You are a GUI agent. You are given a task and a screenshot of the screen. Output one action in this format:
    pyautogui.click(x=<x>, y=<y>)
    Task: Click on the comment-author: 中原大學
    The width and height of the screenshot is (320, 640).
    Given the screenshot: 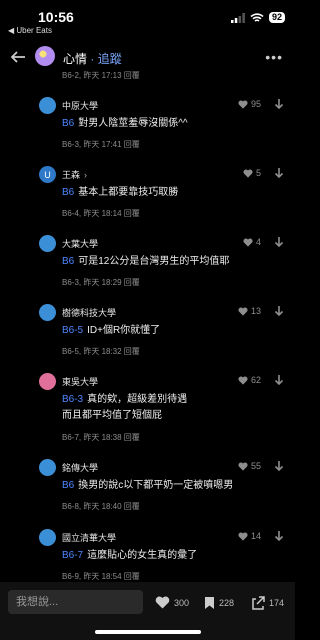 What is the action you would take?
    pyautogui.click(x=80, y=105)
    